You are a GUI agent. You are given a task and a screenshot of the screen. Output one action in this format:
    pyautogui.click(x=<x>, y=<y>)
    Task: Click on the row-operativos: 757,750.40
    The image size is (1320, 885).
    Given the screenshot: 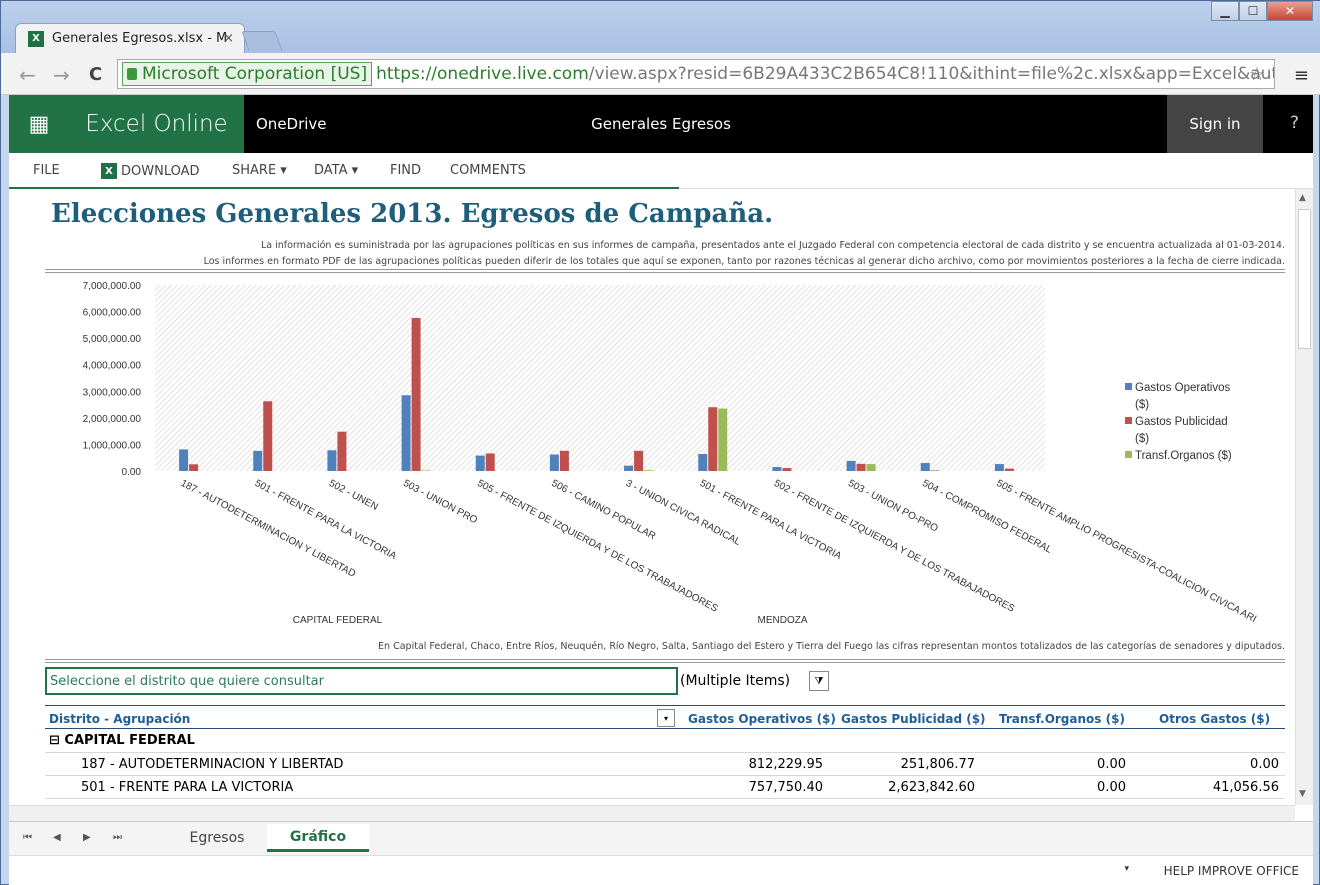 What is the action you would take?
    pyautogui.click(x=785, y=787)
    